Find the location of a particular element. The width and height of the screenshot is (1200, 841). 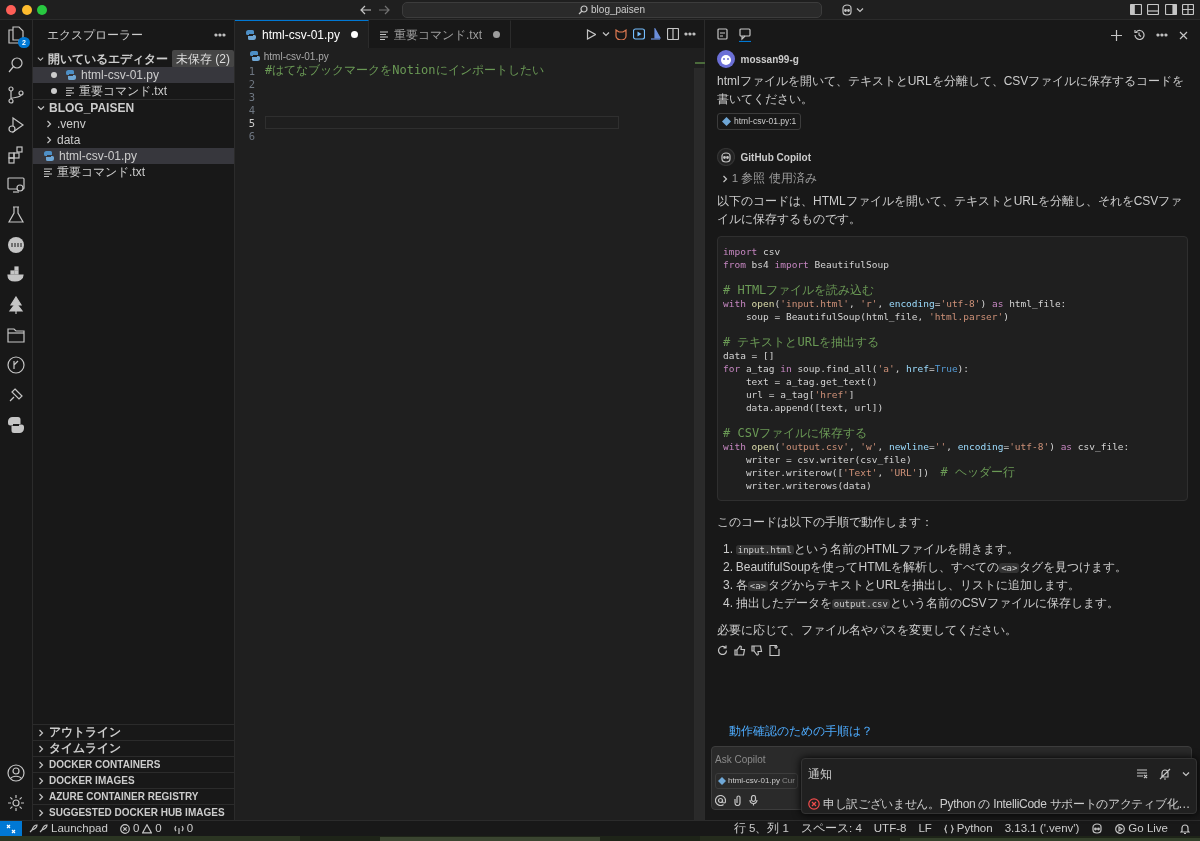

status-item: 3.13.1 ('.venv') is located at coordinates (1042, 828).